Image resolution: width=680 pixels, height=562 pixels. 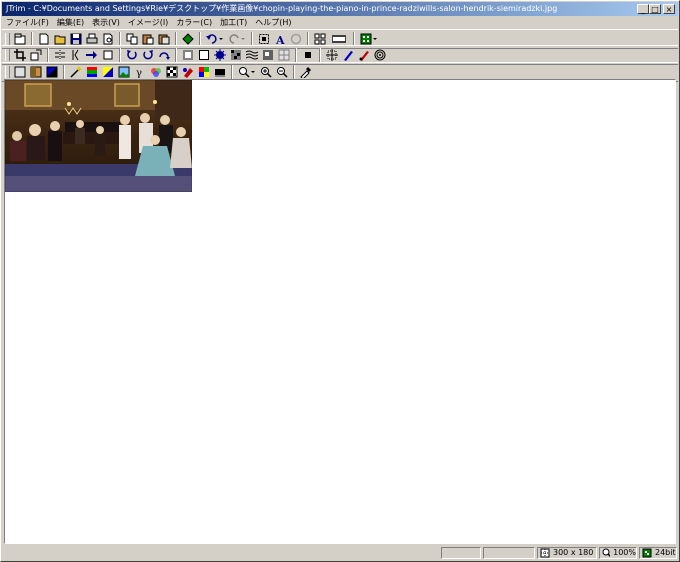 I want to click on image-preview, so click(x=98, y=136).